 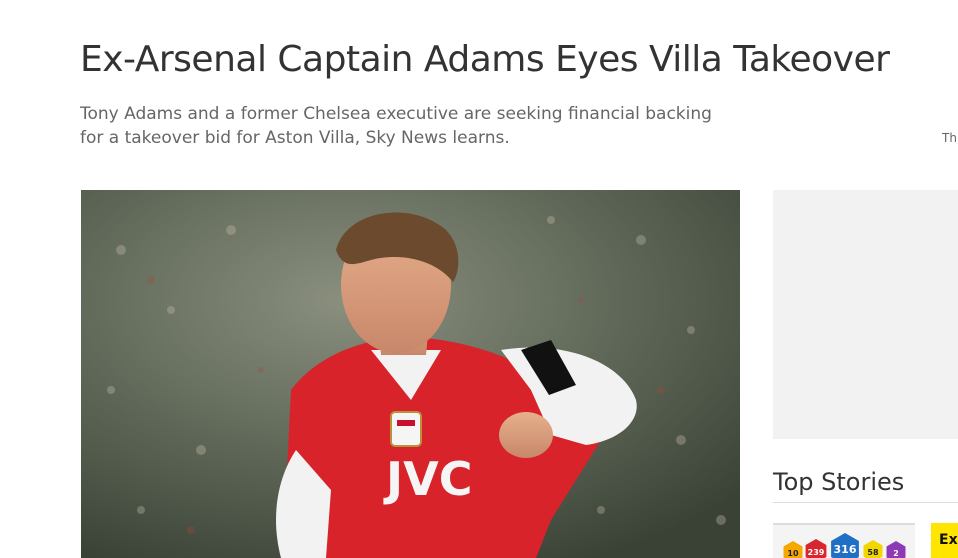 I want to click on top-stories-divider, so click(x=865, y=502).